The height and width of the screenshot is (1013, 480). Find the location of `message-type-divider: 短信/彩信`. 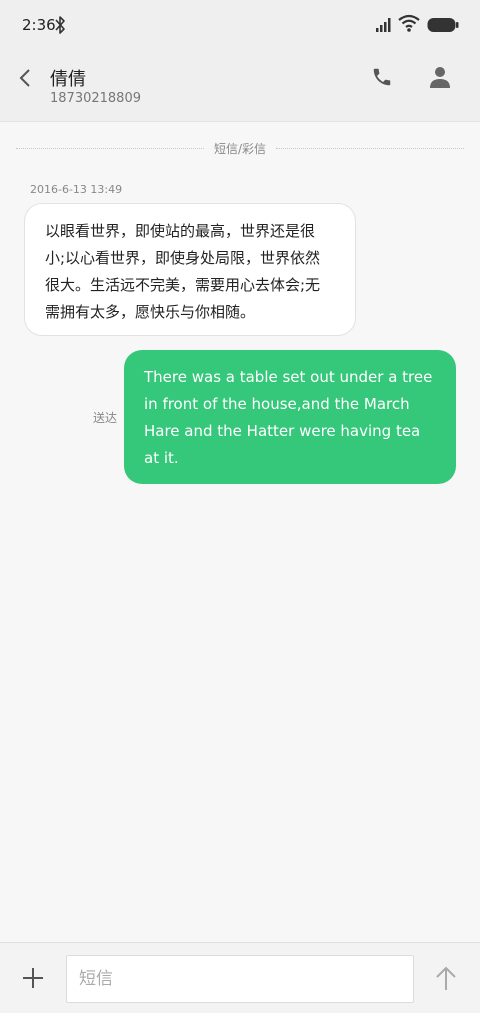

message-type-divider: 短信/彩信 is located at coordinates (240, 149).